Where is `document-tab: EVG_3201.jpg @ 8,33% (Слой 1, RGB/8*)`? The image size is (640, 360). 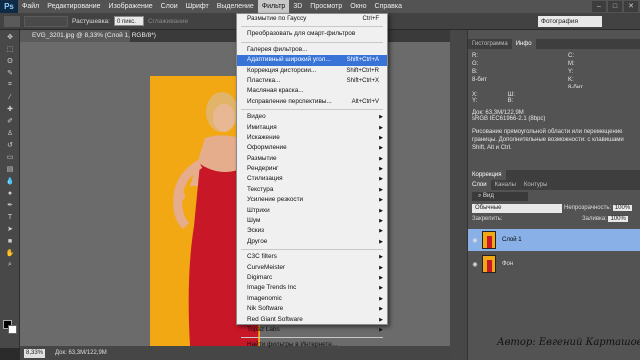
document-tab: EVG_3201.jpg @ 8,33% (Слой 1, RGB/8*) is located at coordinates (88, 36).